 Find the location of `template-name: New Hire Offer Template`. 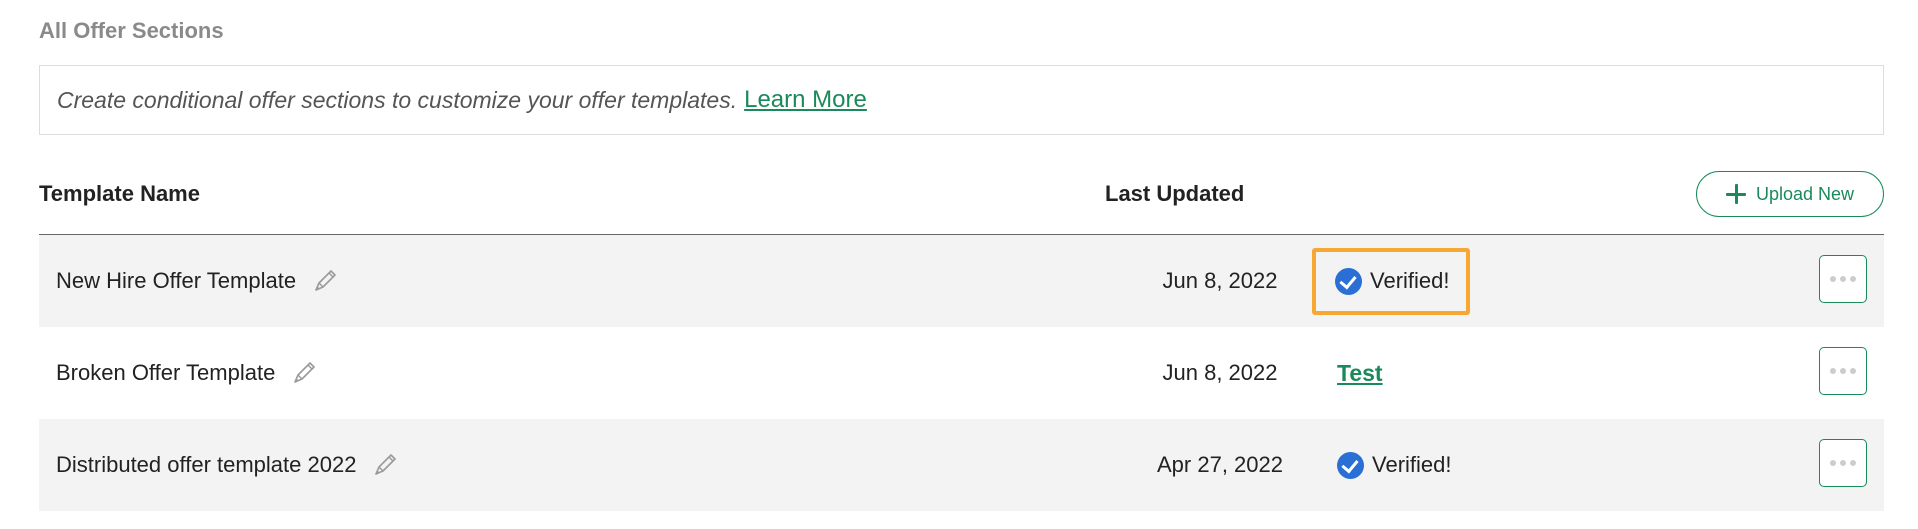

template-name: New Hire Offer Template is located at coordinates (176, 280).